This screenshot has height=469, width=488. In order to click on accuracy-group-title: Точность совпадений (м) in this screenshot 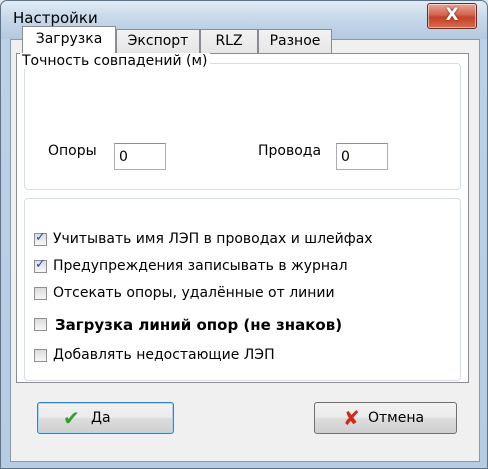, I will do `click(115, 61)`.